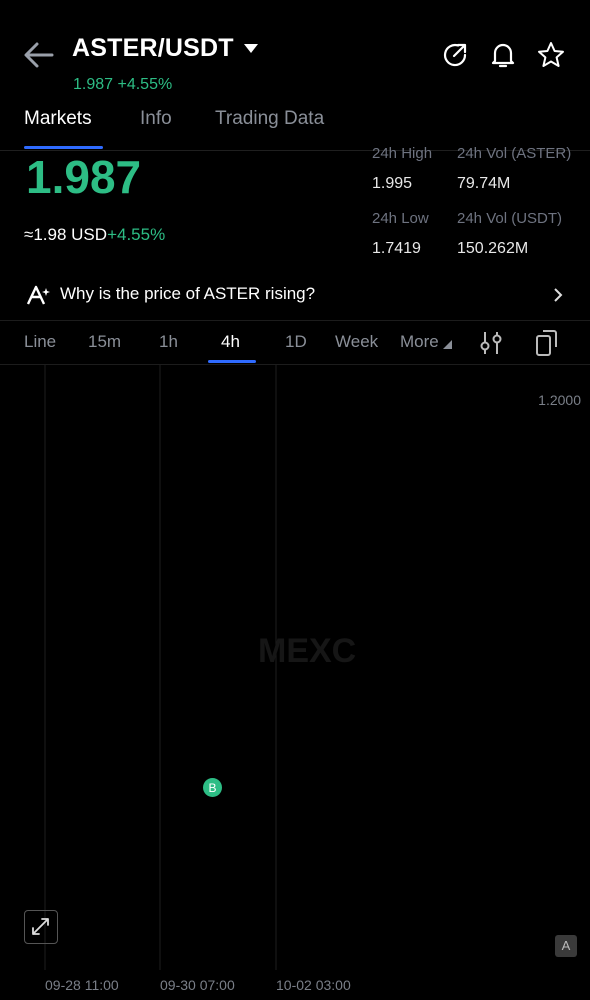 This screenshot has width=590, height=1000. What do you see at coordinates (156, 119) in the screenshot?
I see `tab-info: Info` at bounding box center [156, 119].